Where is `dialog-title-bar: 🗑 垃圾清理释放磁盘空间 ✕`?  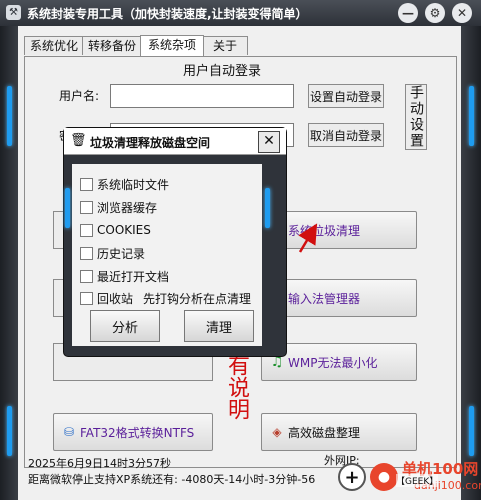 dialog-title-bar: 🗑 垃圾清理释放磁盘空间 ✕ is located at coordinates (175, 141).